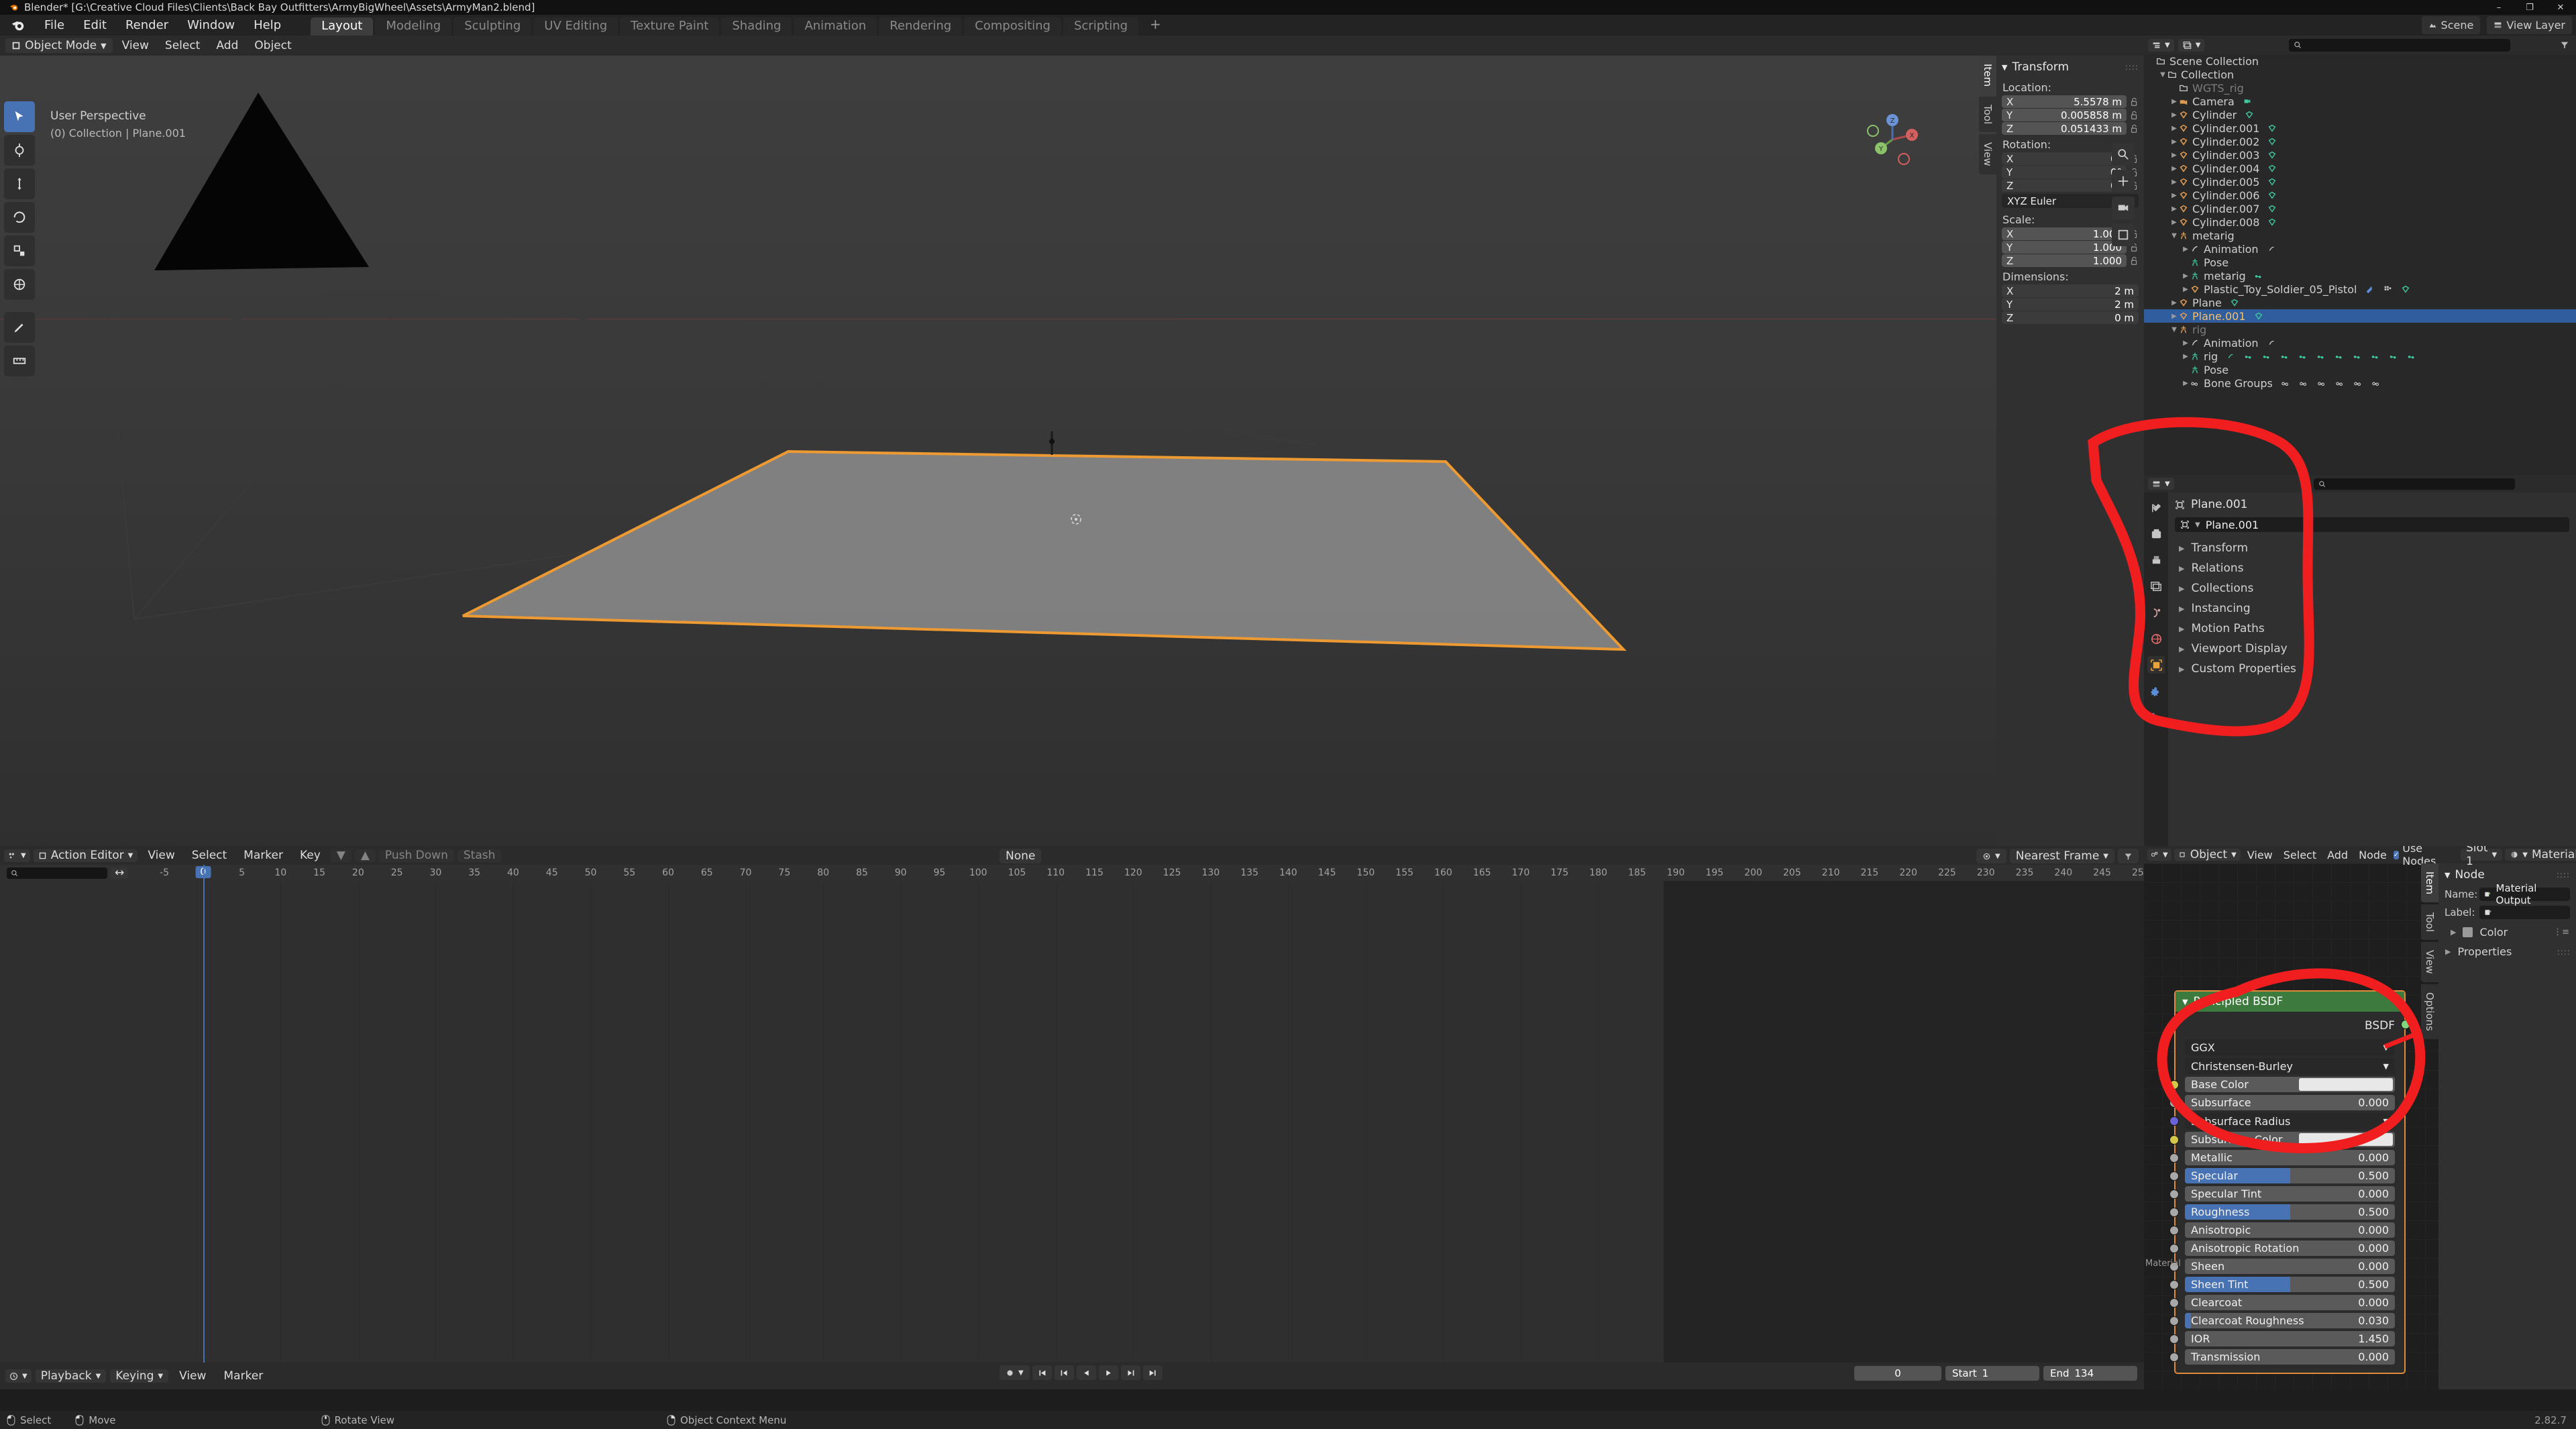 The height and width of the screenshot is (1429, 2576). I want to click on bsdf-input-specular: Specular 0.500, so click(2286, 1175).